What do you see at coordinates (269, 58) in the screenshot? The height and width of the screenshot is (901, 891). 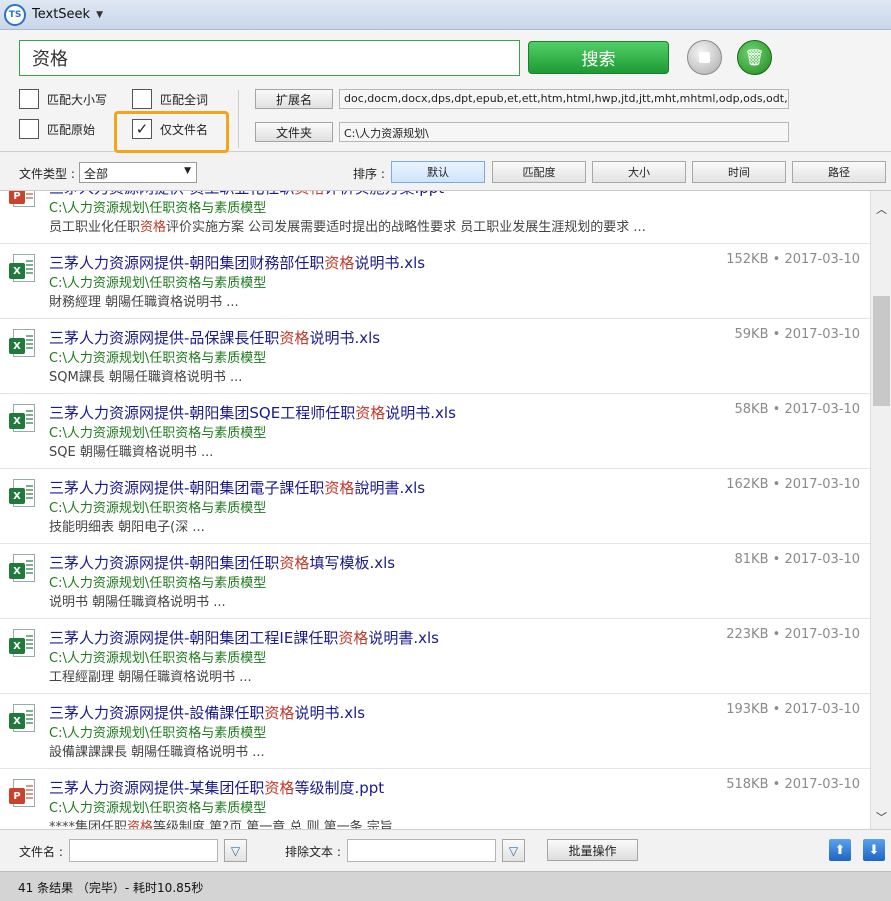 I see `search-input` at bounding box center [269, 58].